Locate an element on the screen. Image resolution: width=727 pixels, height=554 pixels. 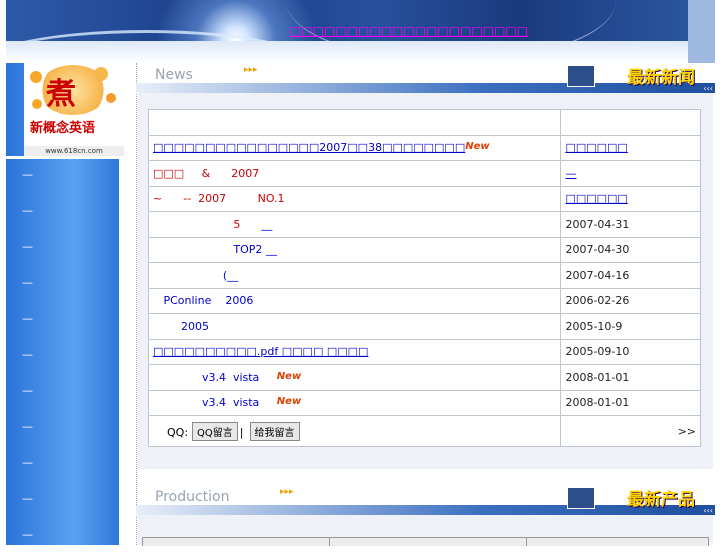
left-sidebar: 煮 新概念英语 www.618cn.com — — — — — — — — — — — is located at coordinates (65, 304).